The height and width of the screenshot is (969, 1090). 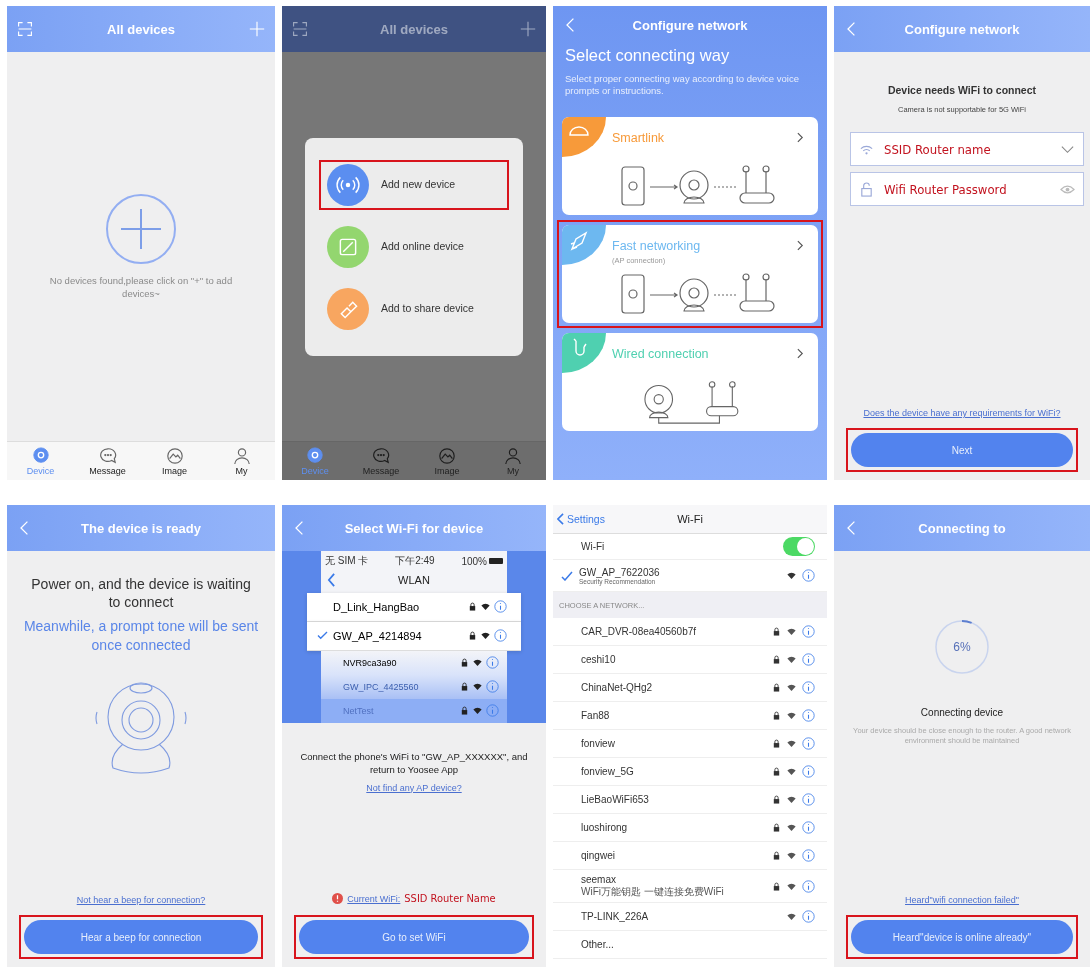 I want to click on help-link: Not find any AP device?, so click(x=414, y=787).